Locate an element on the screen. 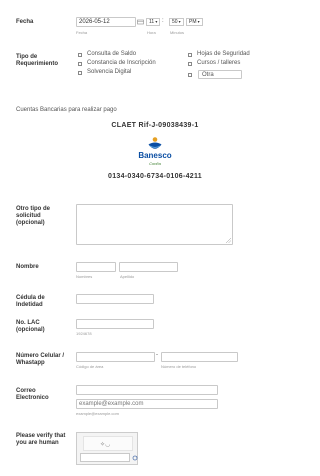 This screenshot has width=320, height=476. cedula-input is located at coordinates (115, 299).